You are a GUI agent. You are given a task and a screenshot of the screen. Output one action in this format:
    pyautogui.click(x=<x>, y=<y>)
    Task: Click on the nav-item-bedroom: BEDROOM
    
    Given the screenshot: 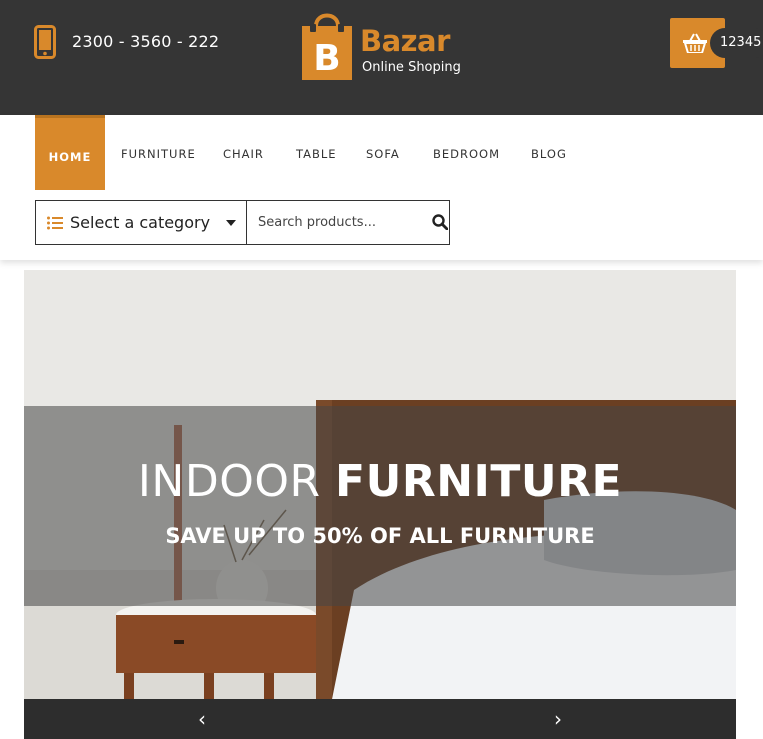 What is the action you would take?
    pyautogui.click(x=466, y=152)
    